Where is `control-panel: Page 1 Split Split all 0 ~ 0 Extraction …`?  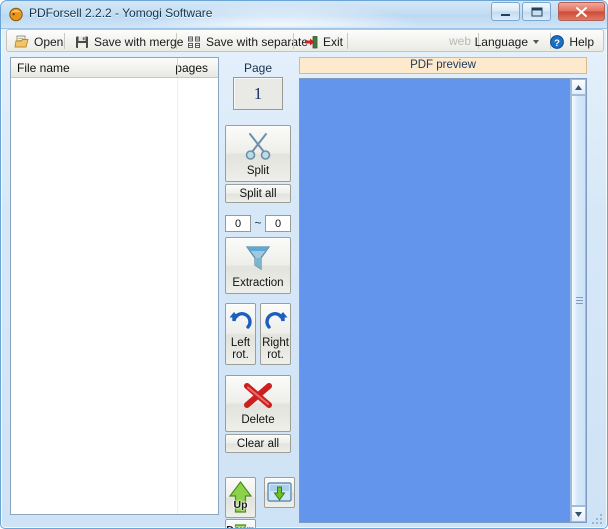 control-panel: Page 1 Split Split all 0 ~ 0 Extraction … is located at coordinates (258, 292).